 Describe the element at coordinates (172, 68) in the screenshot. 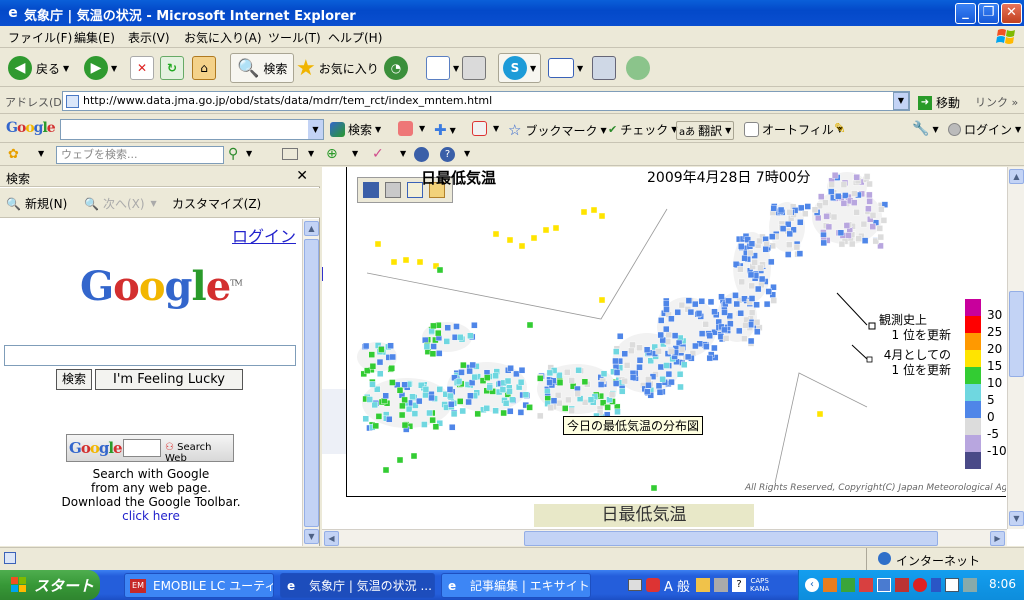

I see `refresh-button: ↻` at that location.